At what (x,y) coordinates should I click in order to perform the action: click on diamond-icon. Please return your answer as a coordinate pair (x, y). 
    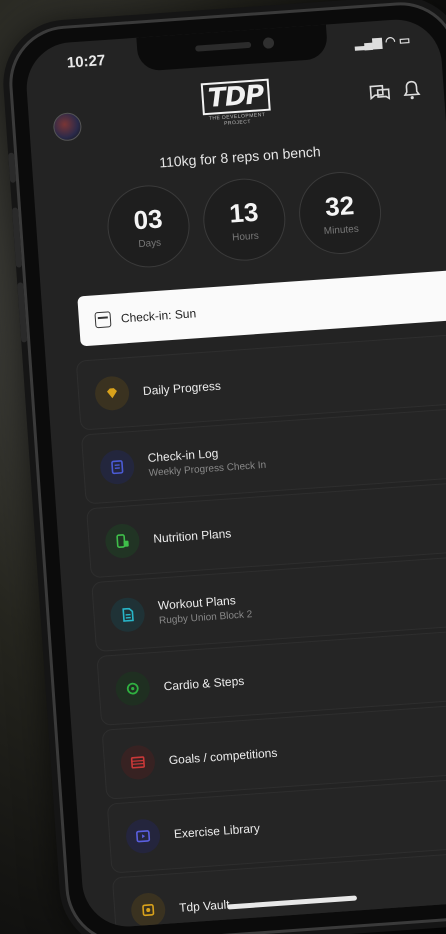
    Looking at the image, I should click on (112, 393).